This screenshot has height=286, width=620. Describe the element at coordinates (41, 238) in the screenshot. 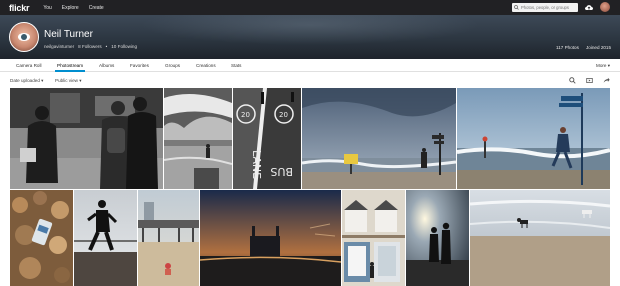

I see `photo-pebbles-can` at that location.